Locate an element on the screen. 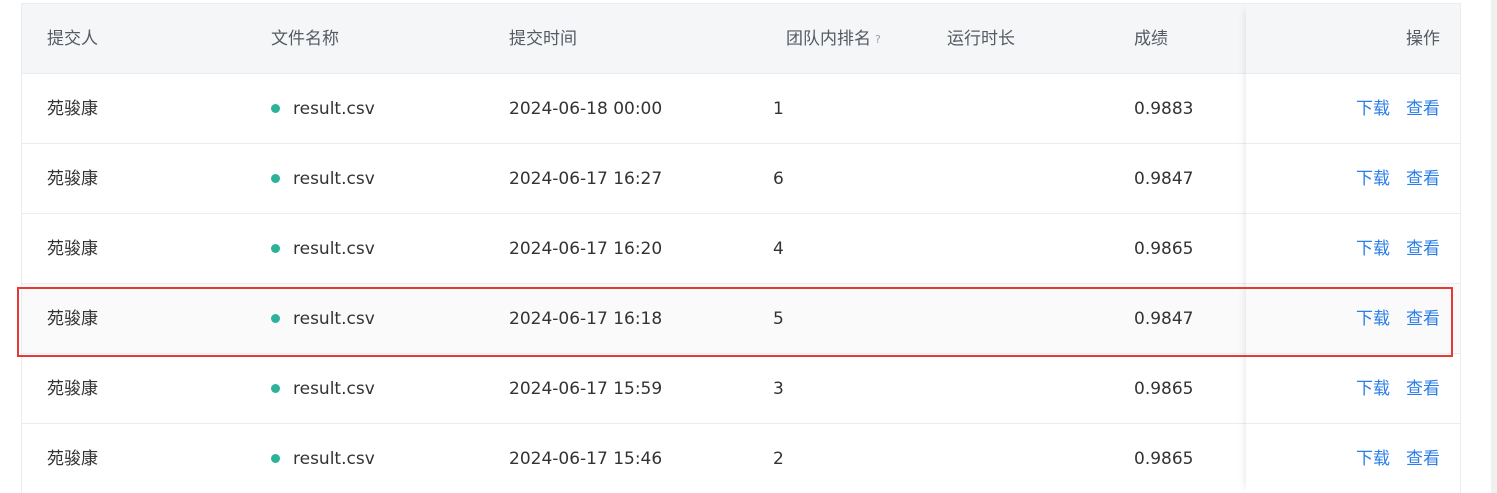 The image size is (1497, 493). submit-time: 2024-06-17 16:20 is located at coordinates (586, 249).